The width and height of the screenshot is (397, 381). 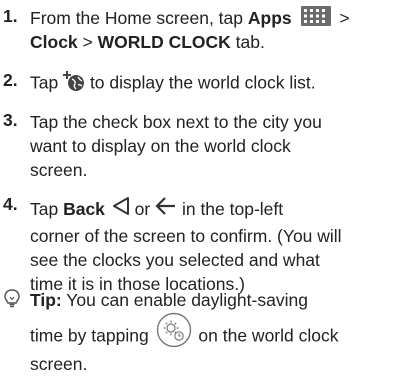 I want to click on clock-label: Clock, so click(x=54, y=42).